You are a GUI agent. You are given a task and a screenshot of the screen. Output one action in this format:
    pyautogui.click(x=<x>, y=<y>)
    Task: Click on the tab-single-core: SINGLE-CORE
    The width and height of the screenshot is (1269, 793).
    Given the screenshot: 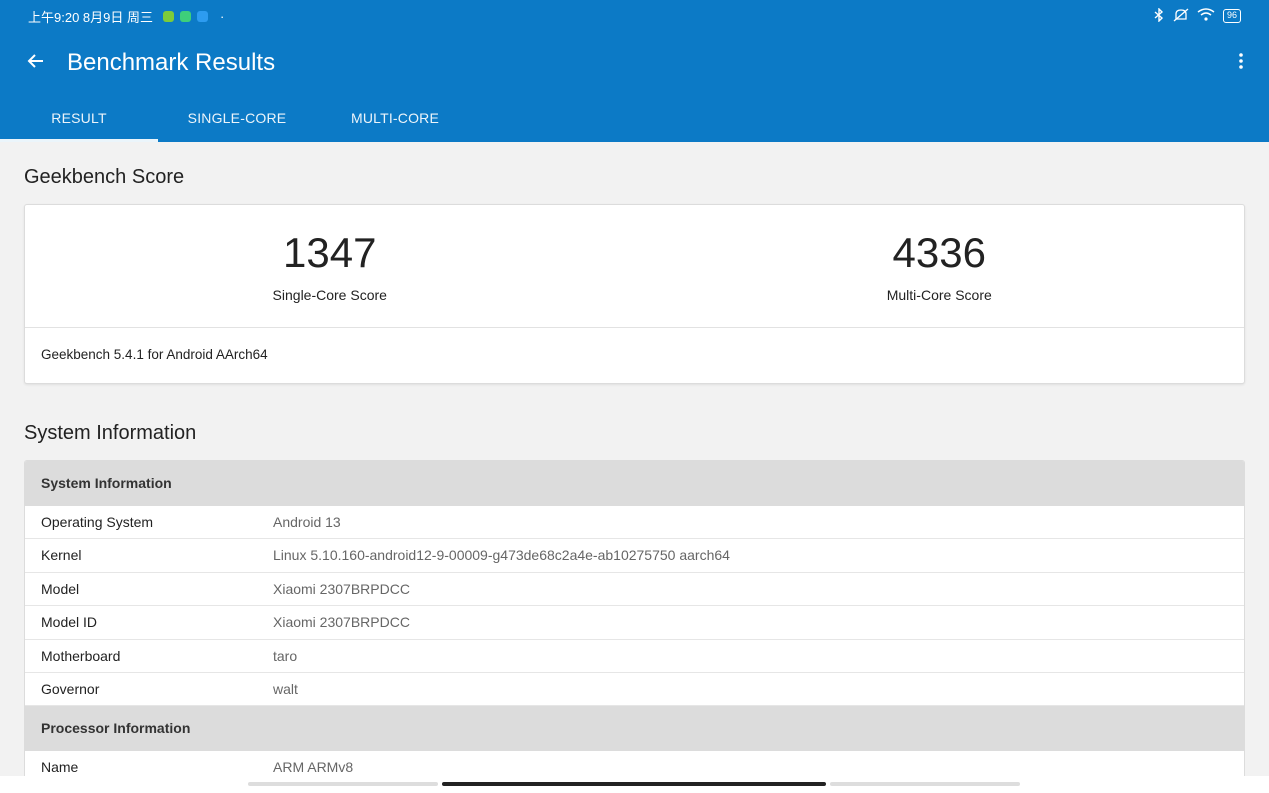 What is the action you would take?
    pyautogui.click(x=237, y=118)
    